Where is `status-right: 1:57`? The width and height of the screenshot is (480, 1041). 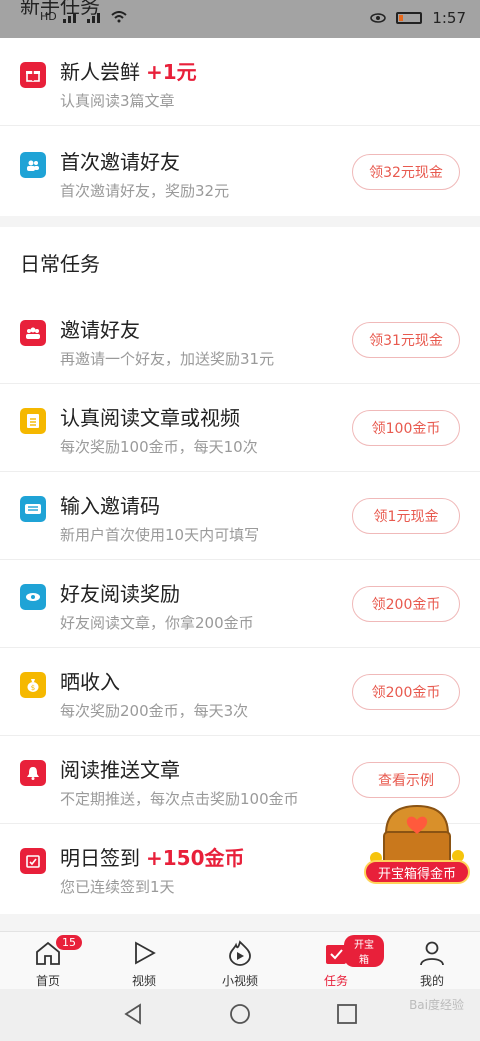 status-right: 1:57 is located at coordinates (418, 18).